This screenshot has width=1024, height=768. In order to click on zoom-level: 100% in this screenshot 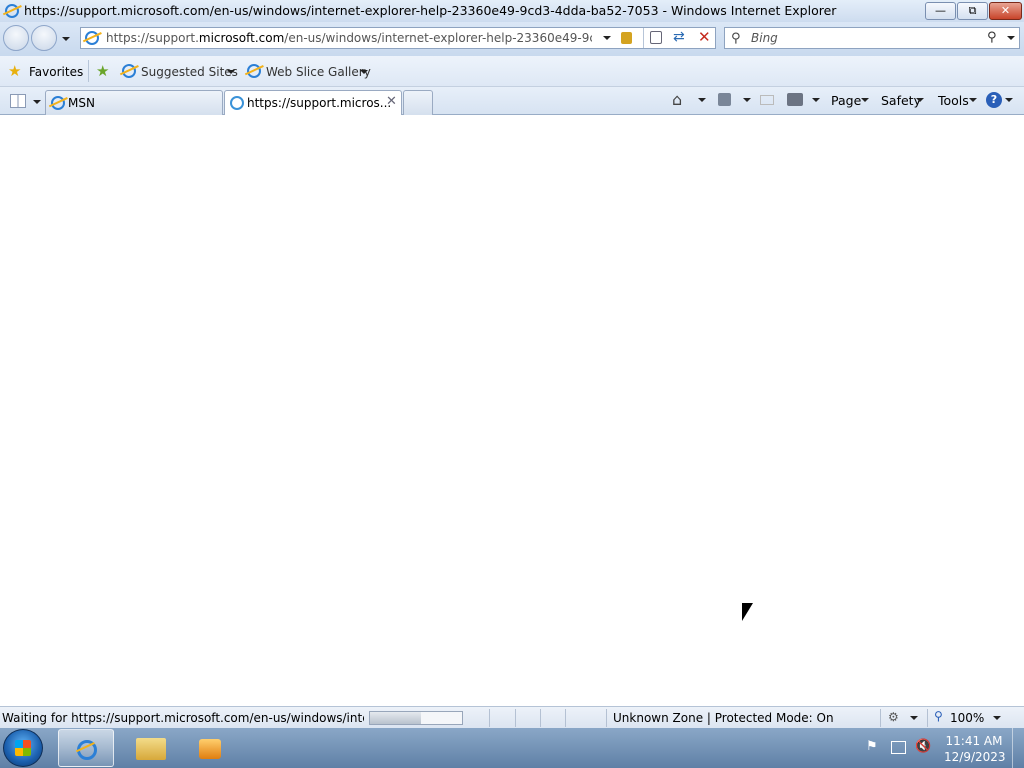, I will do `click(967, 718)`.